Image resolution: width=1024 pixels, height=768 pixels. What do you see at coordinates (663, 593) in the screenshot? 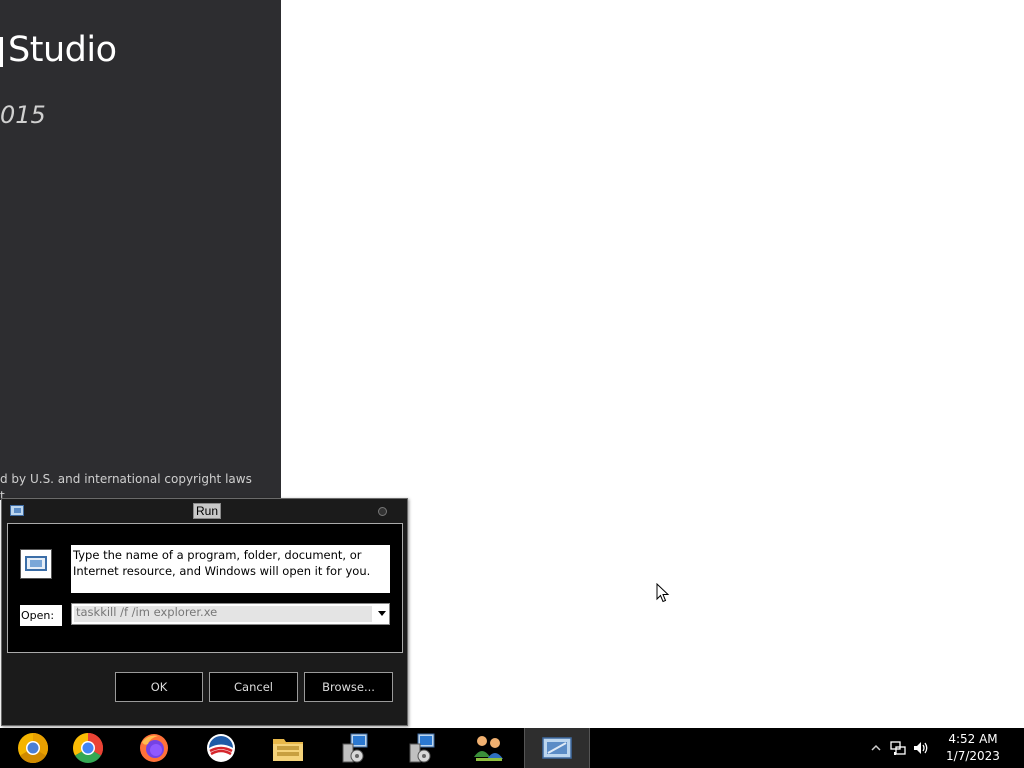
I see `mouse-cursor-icon` at bounding box center [663, 593].